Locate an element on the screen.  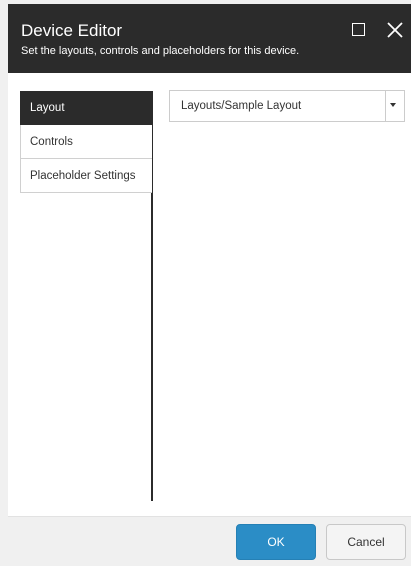
select-divider is located at coordinates (385, 106).